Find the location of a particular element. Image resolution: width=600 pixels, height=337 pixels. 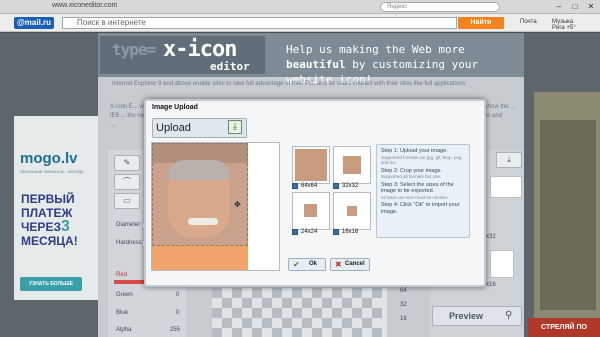

crop-selection is located at coordinates (200, 194).